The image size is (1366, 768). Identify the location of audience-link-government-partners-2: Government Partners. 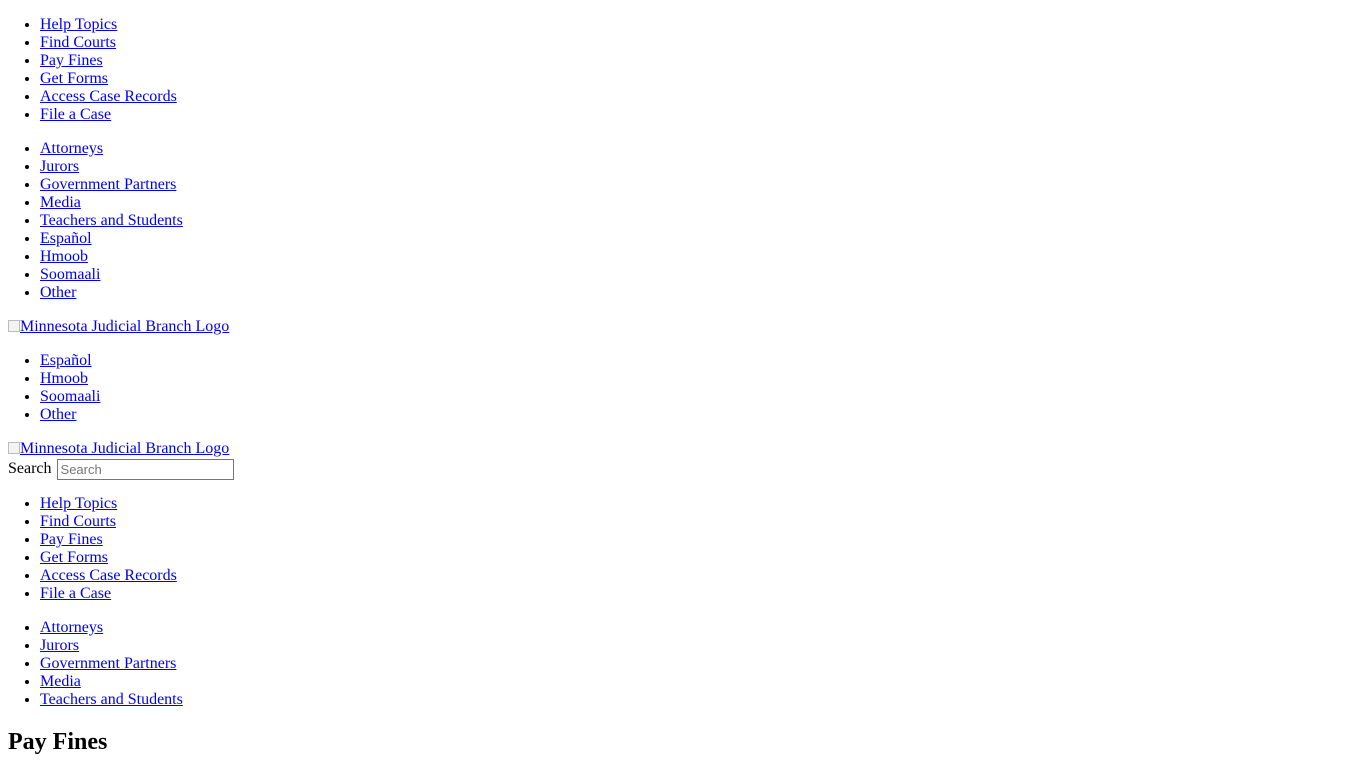
(108, 663).